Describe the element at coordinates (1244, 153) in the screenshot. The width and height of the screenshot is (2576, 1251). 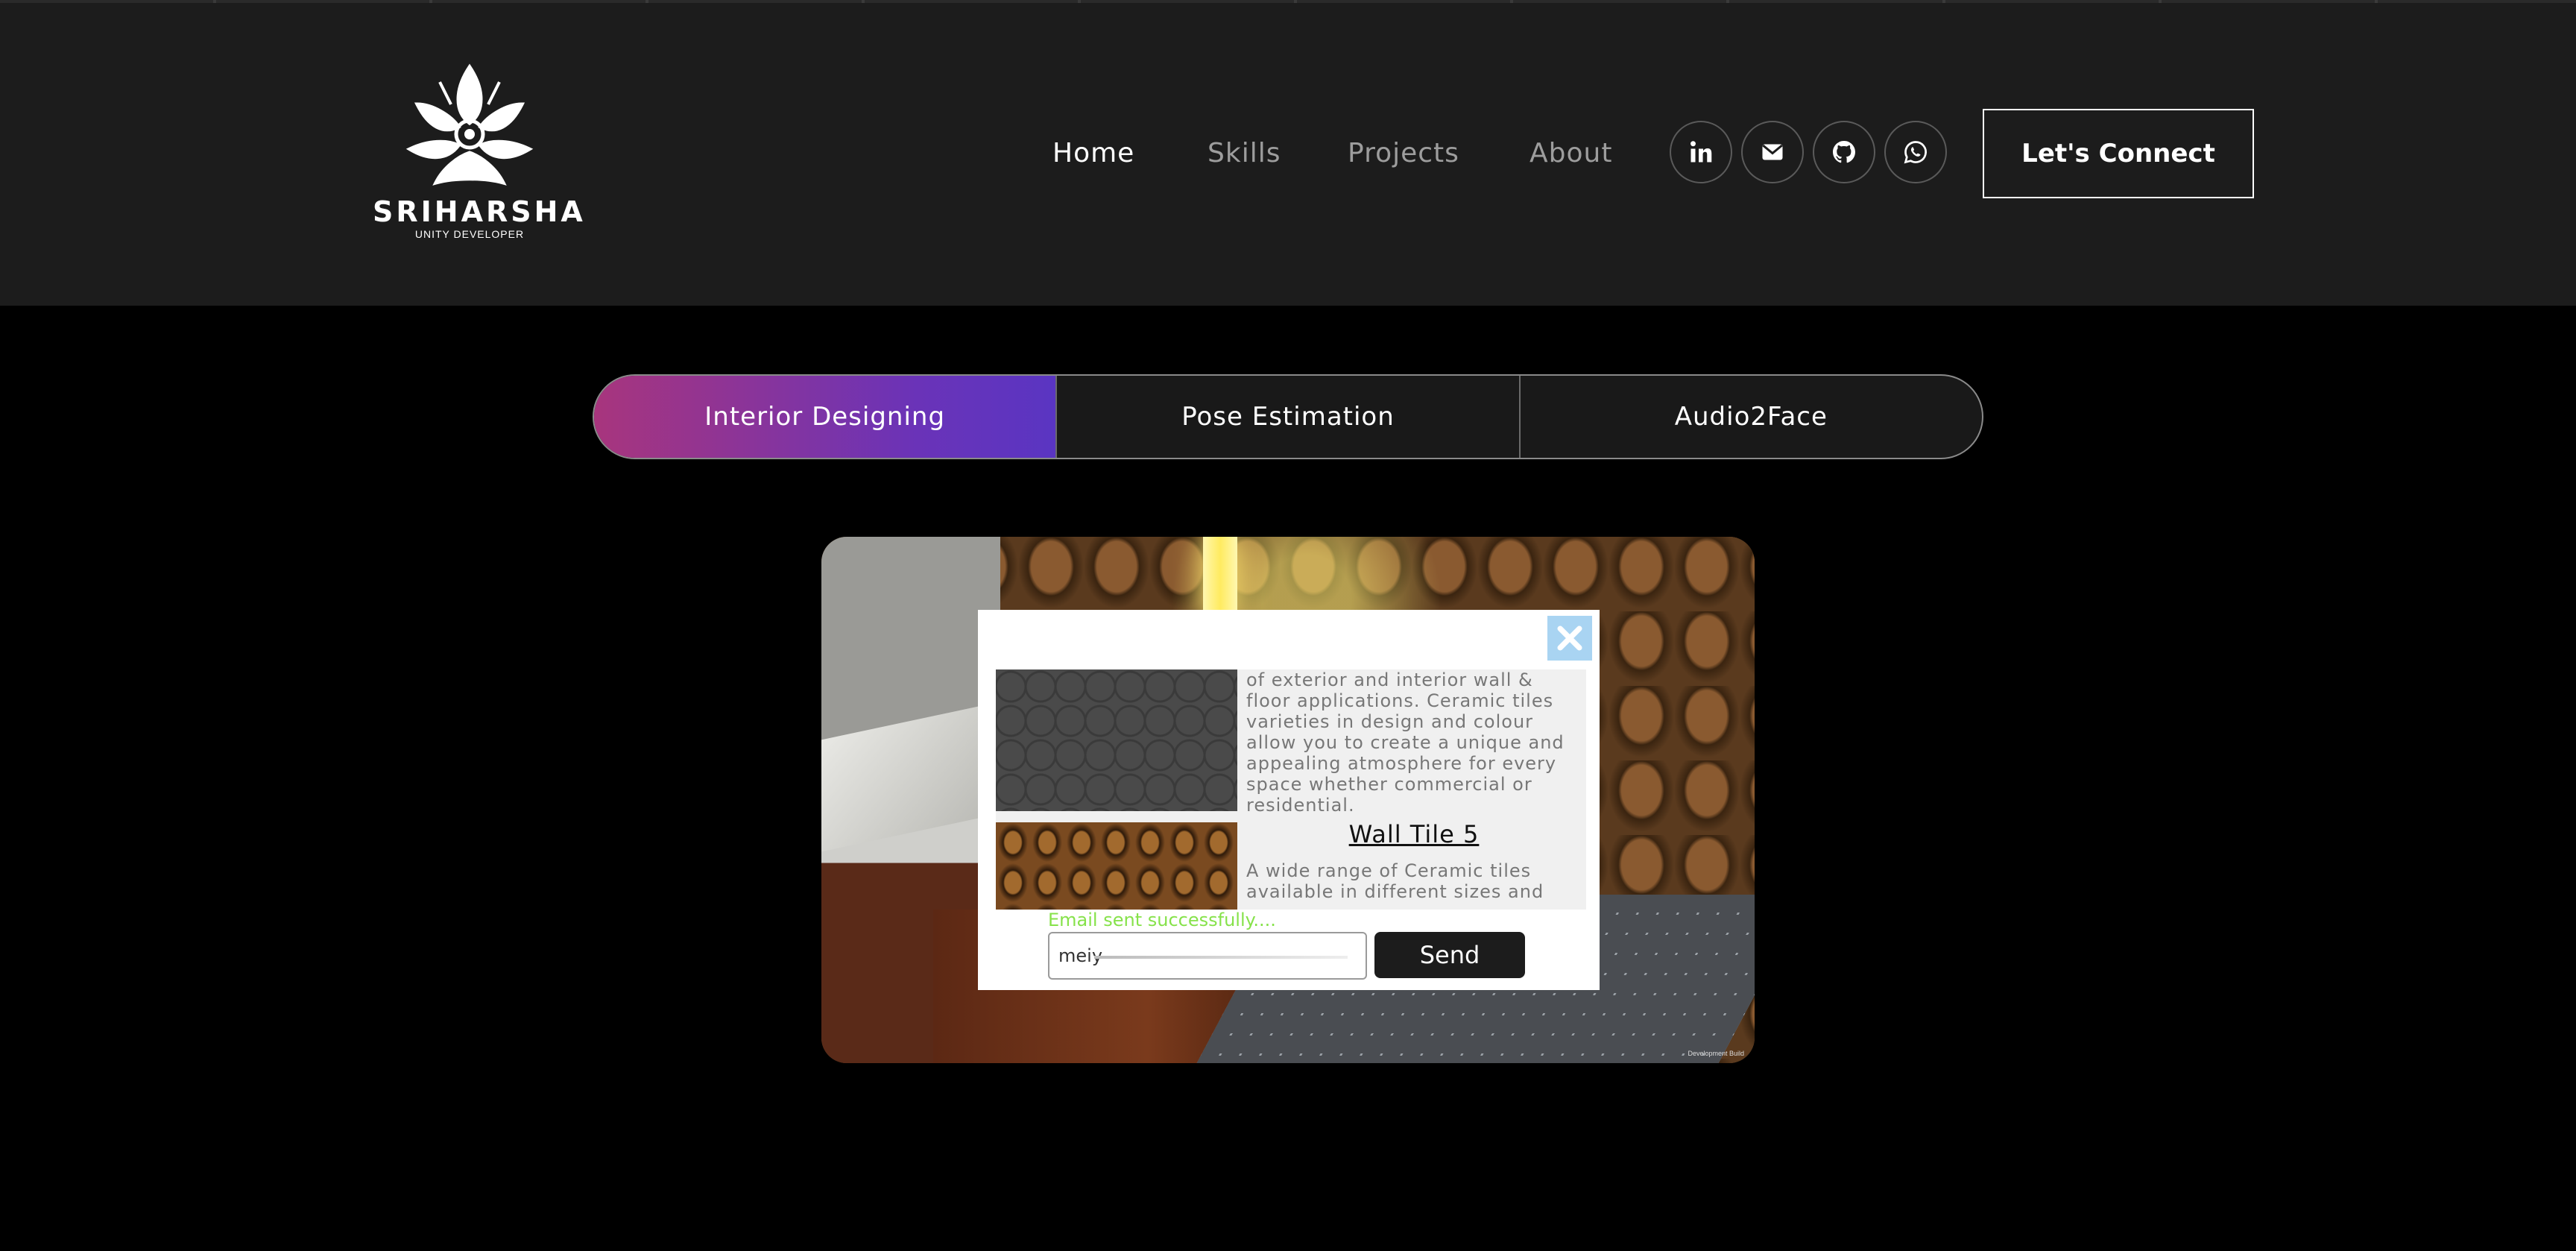
I see `nav-skills: Skills` at that location.